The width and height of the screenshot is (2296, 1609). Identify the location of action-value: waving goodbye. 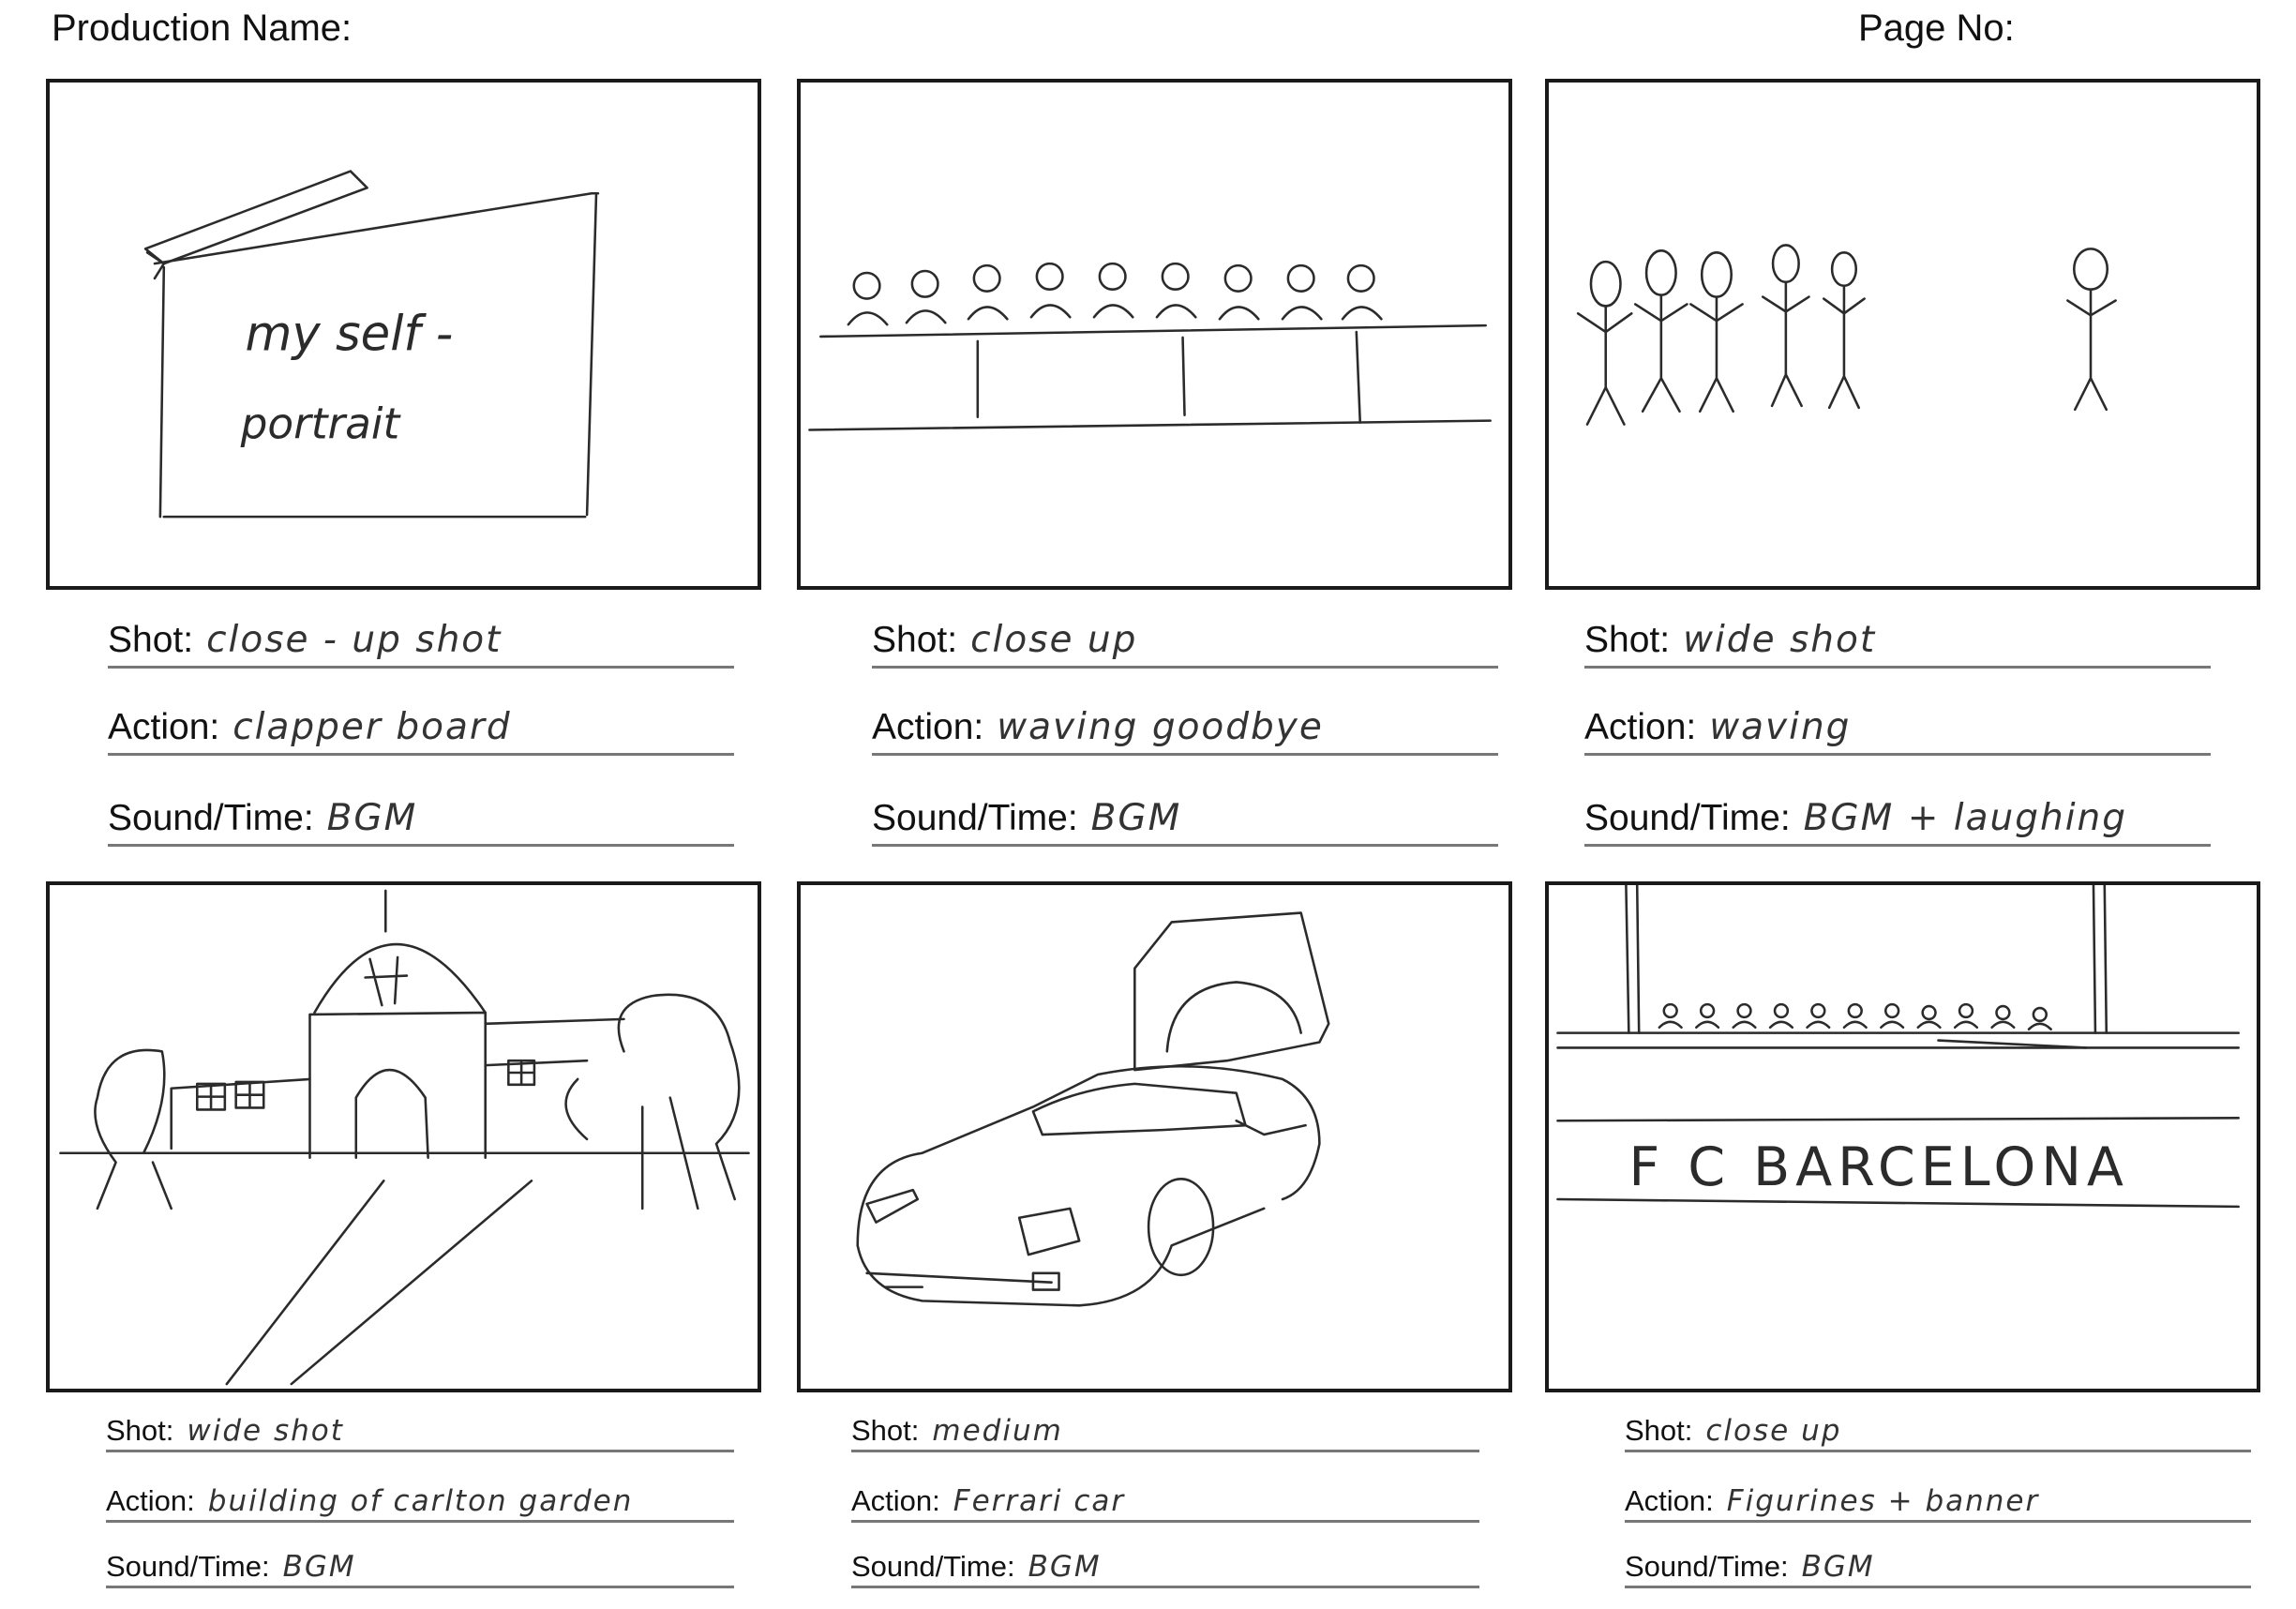
(1160, 727).